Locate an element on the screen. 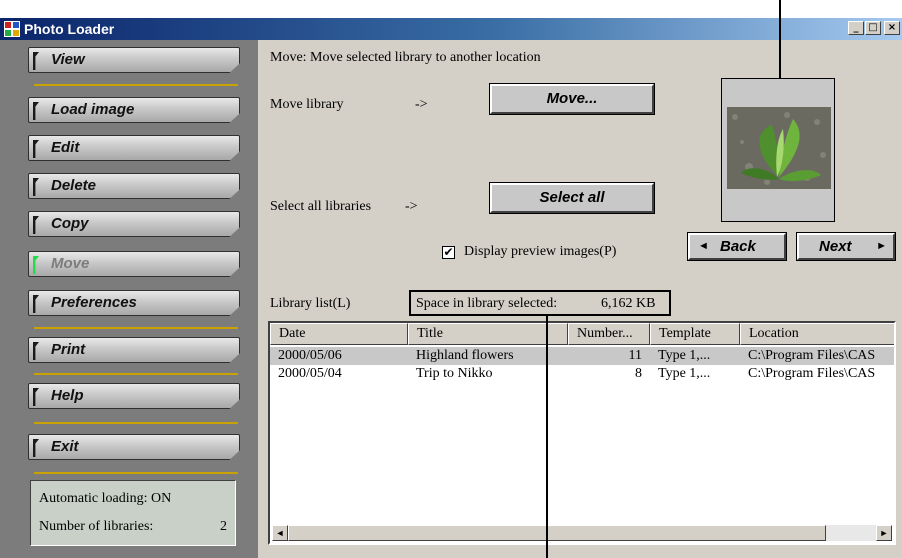 This screenshot has height=558, width=902. next-button: Next ► is located at coordinates (846, 246).